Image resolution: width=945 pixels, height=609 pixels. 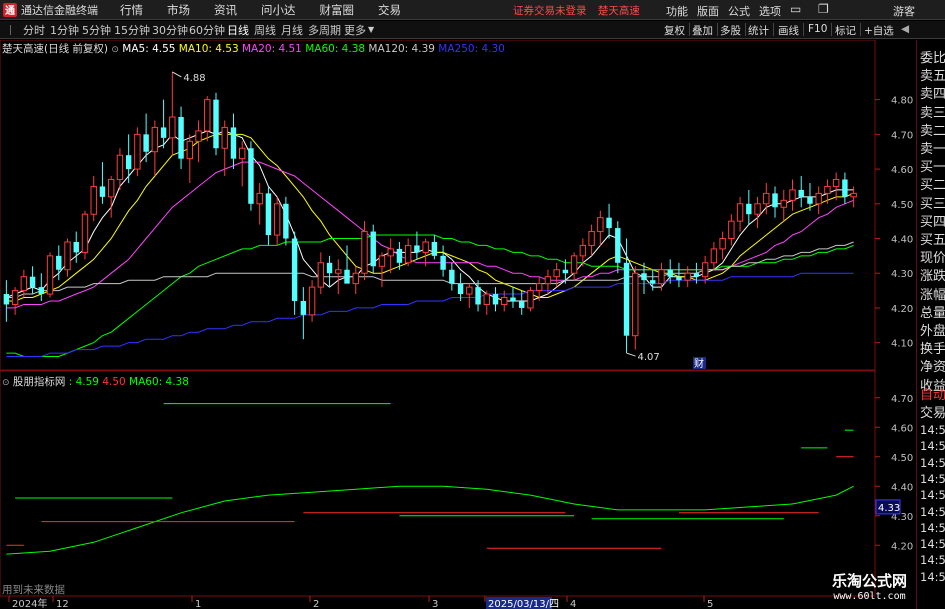 What do you see at coordinates (389, 10) in the screenshot?
I see `menu-trade: 交易` at bounding box center [389, 10].